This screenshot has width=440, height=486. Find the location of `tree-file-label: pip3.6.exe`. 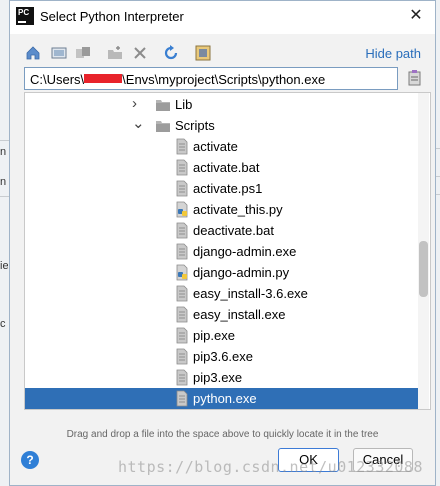

tree-file-label: pip3.6.exe is located at coordinates (223, 356).